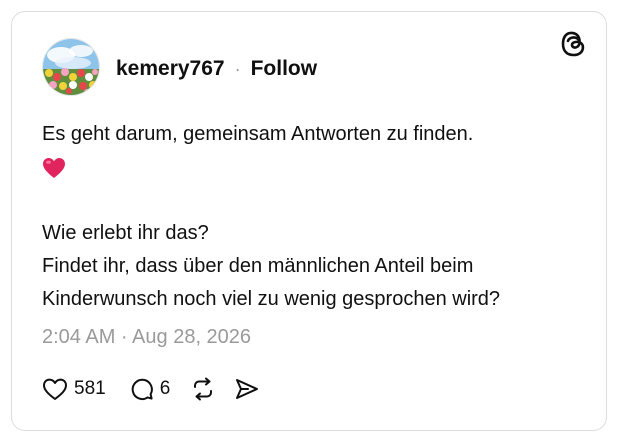 This screenshot has height=443, width=620. I want to click on comment-bubble-icon, so click(142, 389).